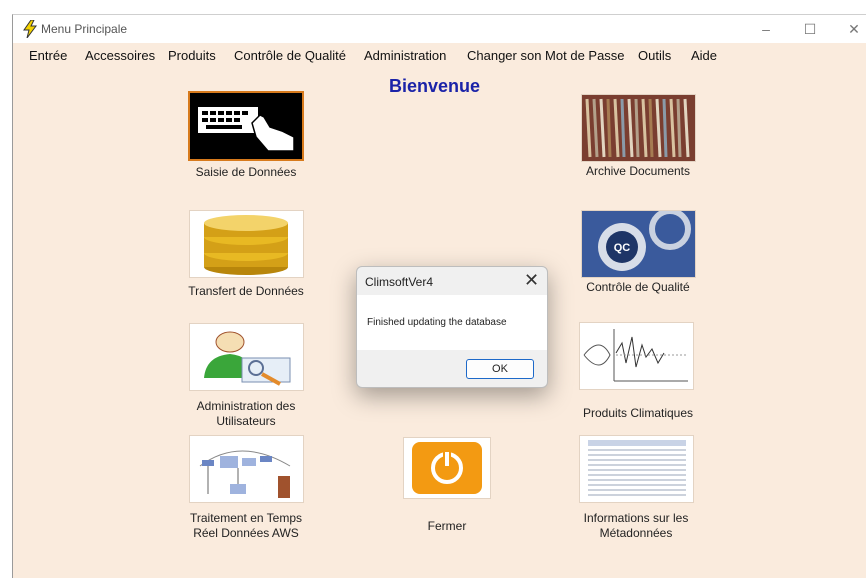 The height and width of the screenshot is (578, 866). What do you see at coordinates (638, 128) in the screenshot?
I see `archive-files-icon` at bounding box center [638, 128].